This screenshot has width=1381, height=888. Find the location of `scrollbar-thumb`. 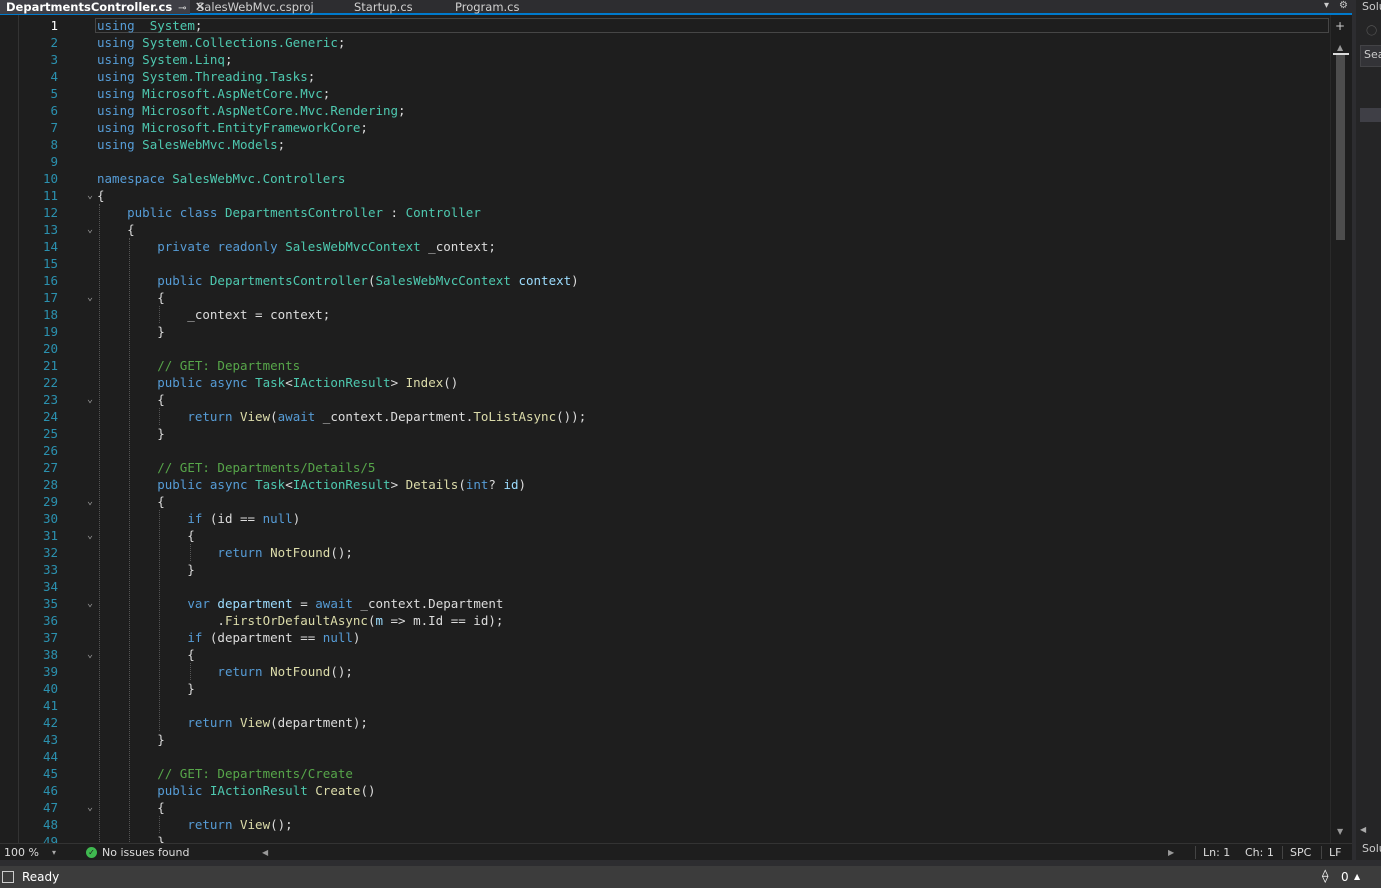

scrollbar-thumb is located at coordinates (1340, 147).